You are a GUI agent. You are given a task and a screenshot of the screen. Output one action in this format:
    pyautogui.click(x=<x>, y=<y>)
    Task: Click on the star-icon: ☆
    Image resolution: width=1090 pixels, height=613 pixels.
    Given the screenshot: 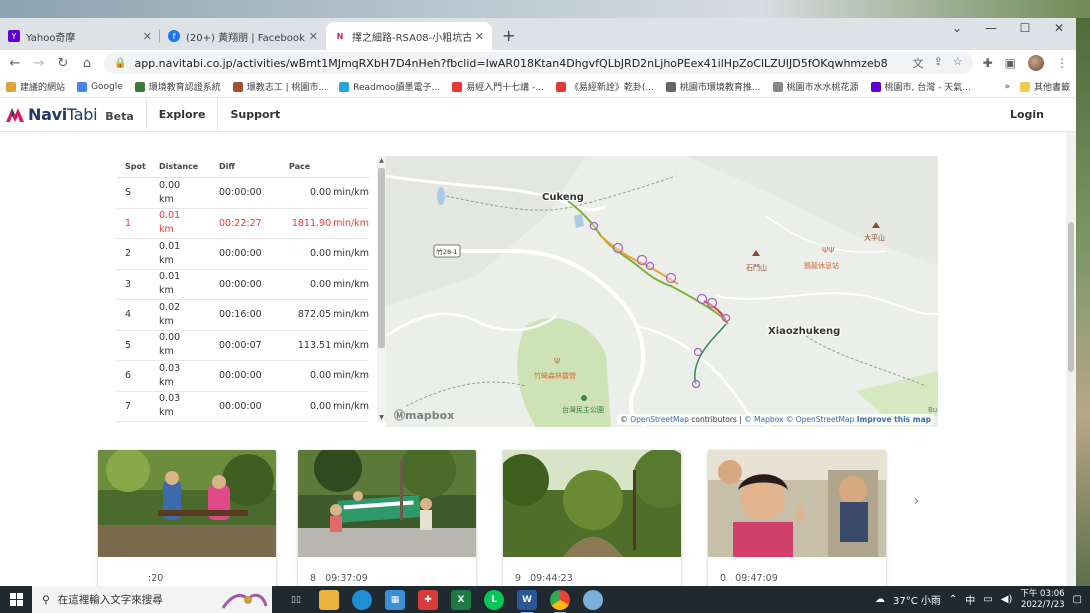 What is the action you would take?
    pyautogui.click(x=958, y=63)
    